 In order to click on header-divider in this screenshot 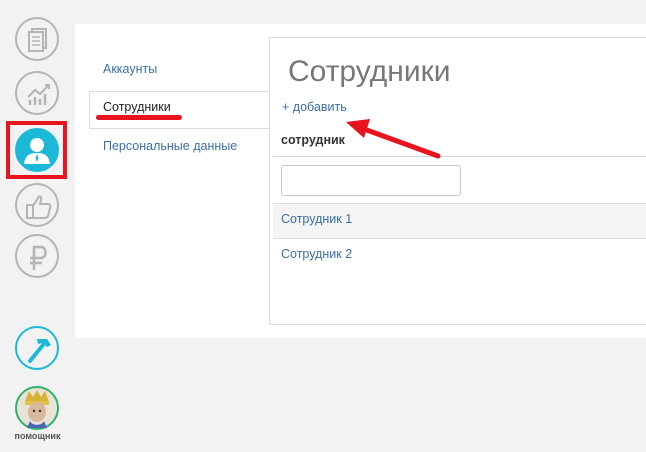, I will do `click(459, 156)`.